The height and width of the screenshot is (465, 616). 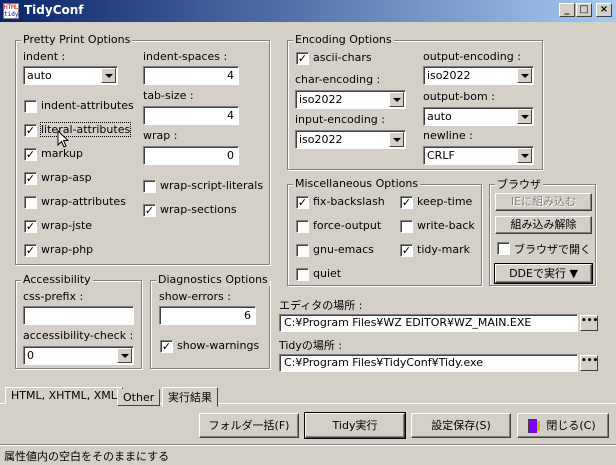 What do you see at coordinates (589, 323) in the screenshot?
I see `editor-browse-button: •••` at bounding box center [589, 323].